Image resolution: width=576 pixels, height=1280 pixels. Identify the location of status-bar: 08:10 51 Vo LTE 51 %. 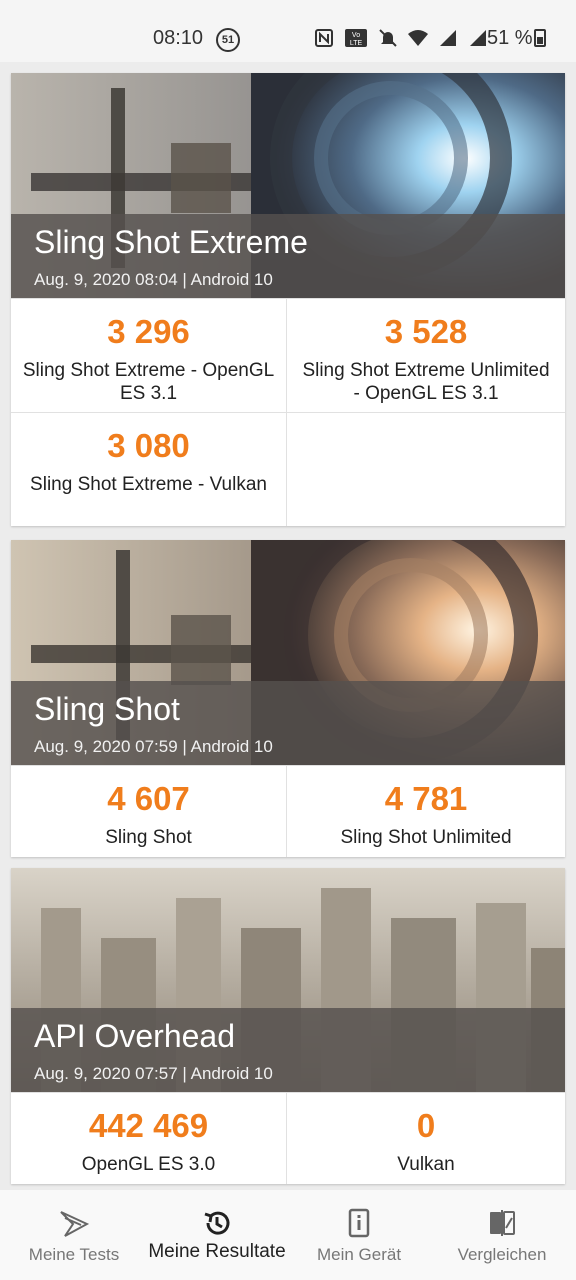
(288, 31).